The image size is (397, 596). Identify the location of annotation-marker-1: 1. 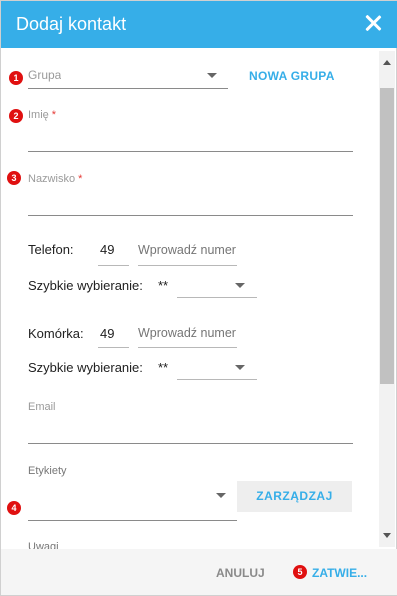
(16, 78).